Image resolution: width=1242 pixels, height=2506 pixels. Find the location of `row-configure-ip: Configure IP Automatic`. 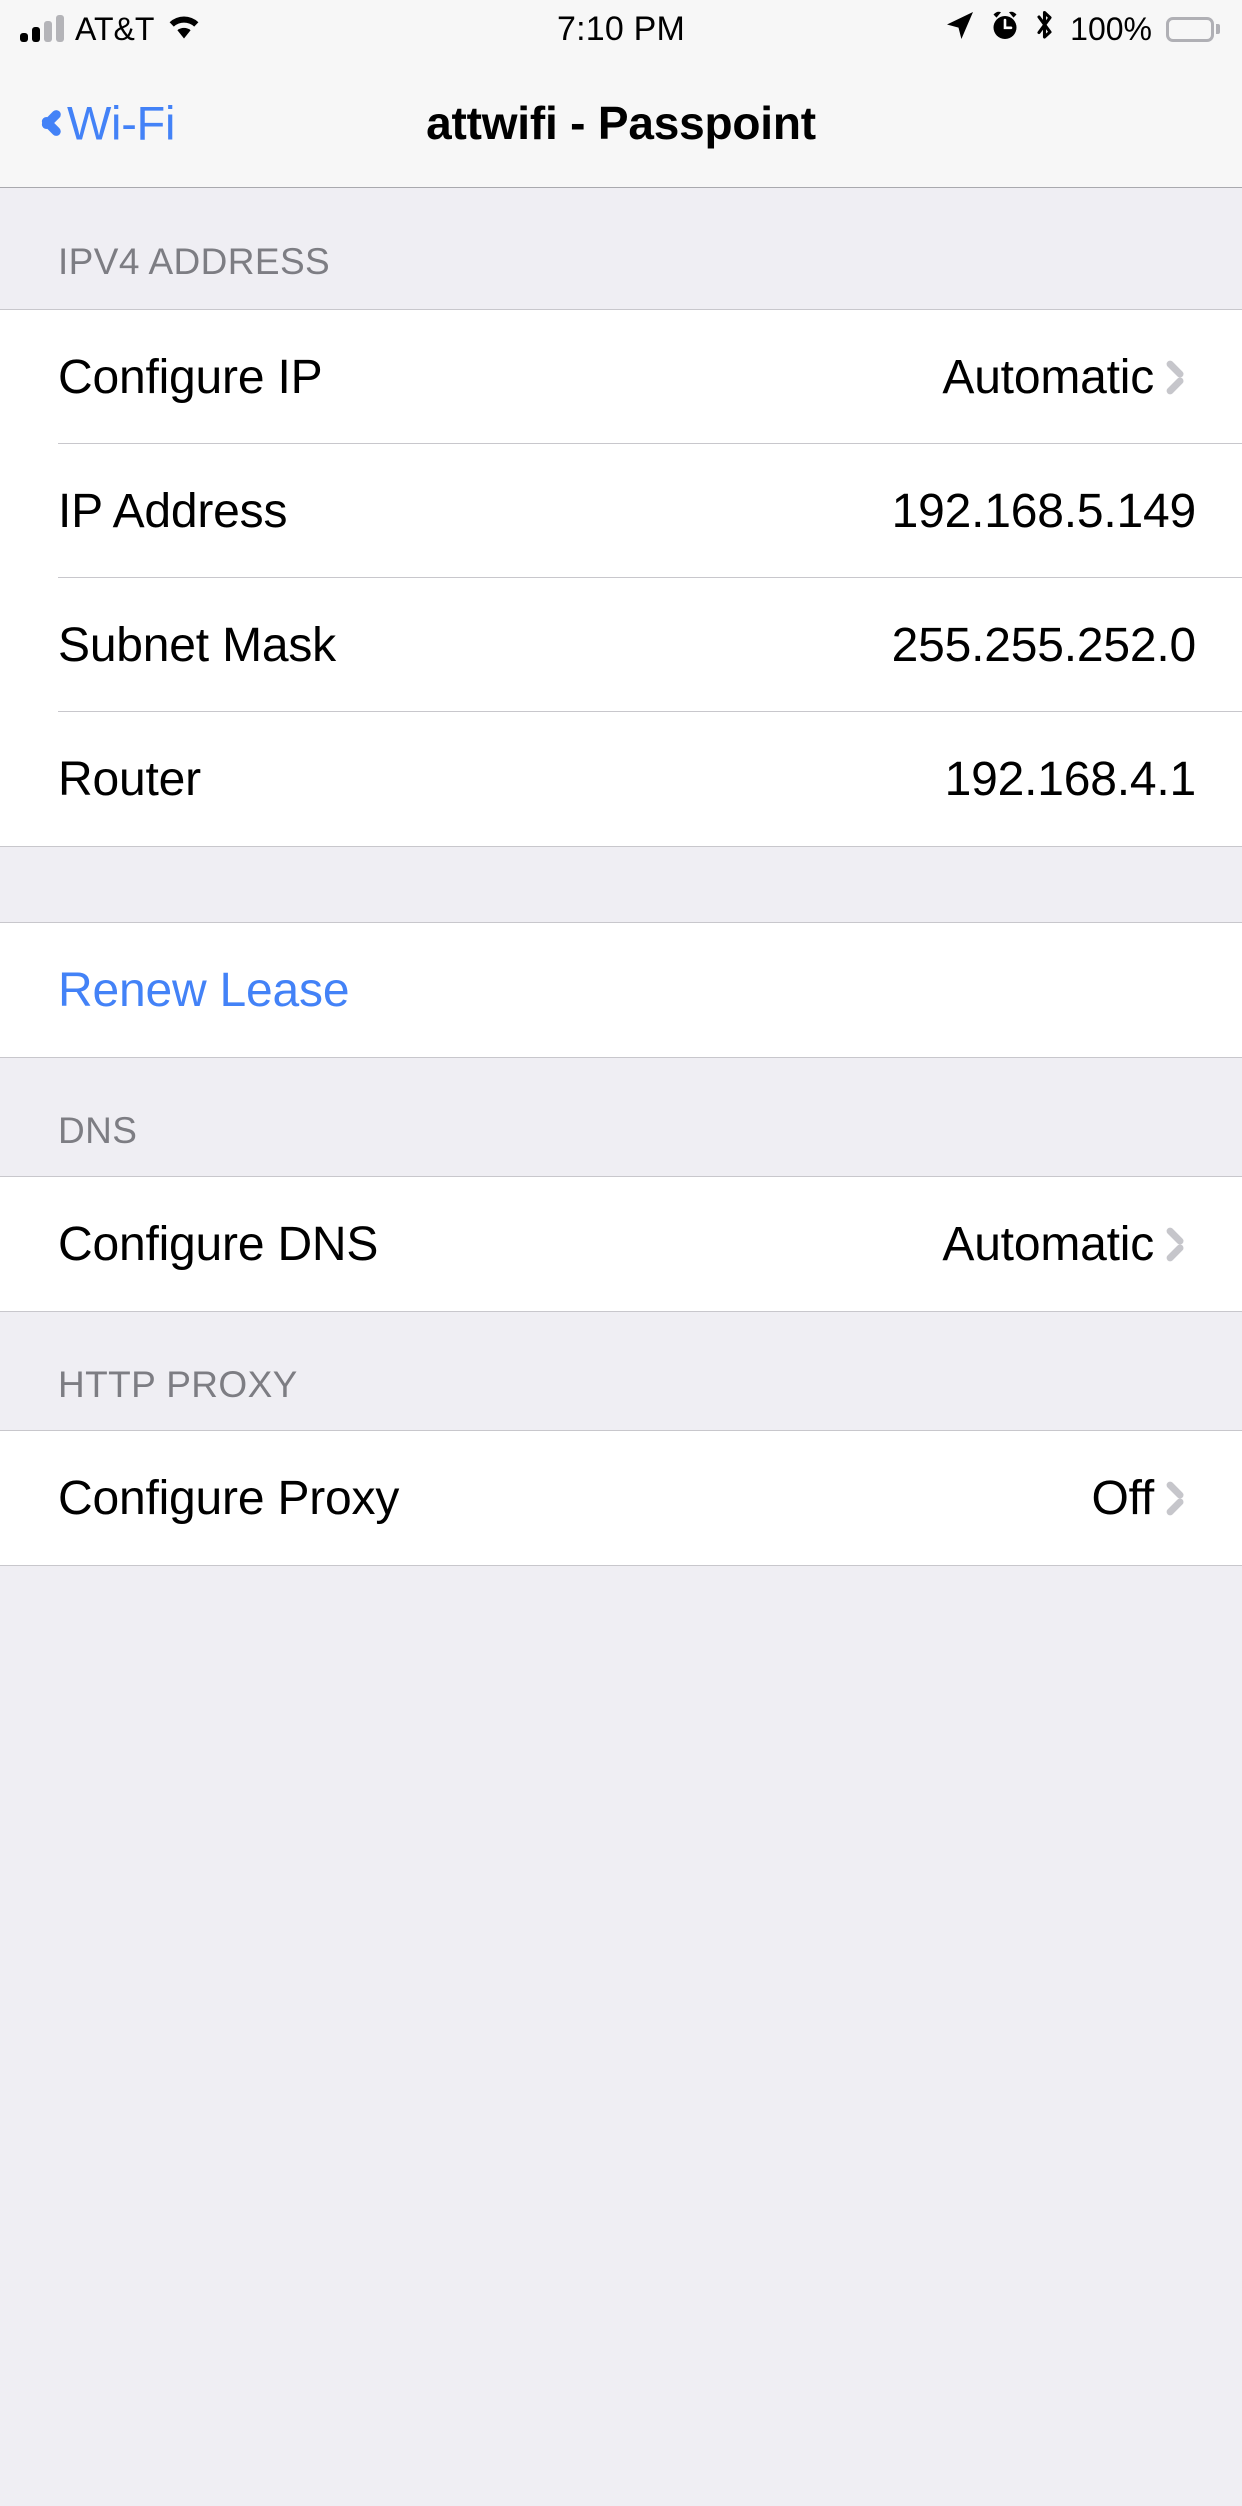

row-configure-ip: Configure IP Automatic is located at coordinates (621, 377).